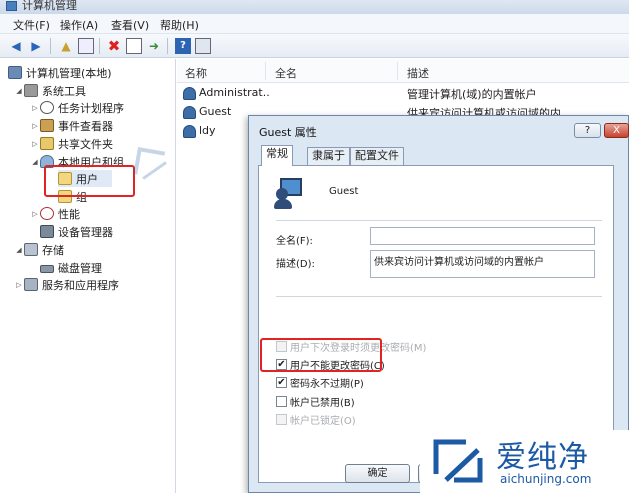 Image resolution: width=629 pixels, height=493 pixels. Describe the element at coordinates (277, 155) in the screenshot. I see `tab-general: 常规` at that location.